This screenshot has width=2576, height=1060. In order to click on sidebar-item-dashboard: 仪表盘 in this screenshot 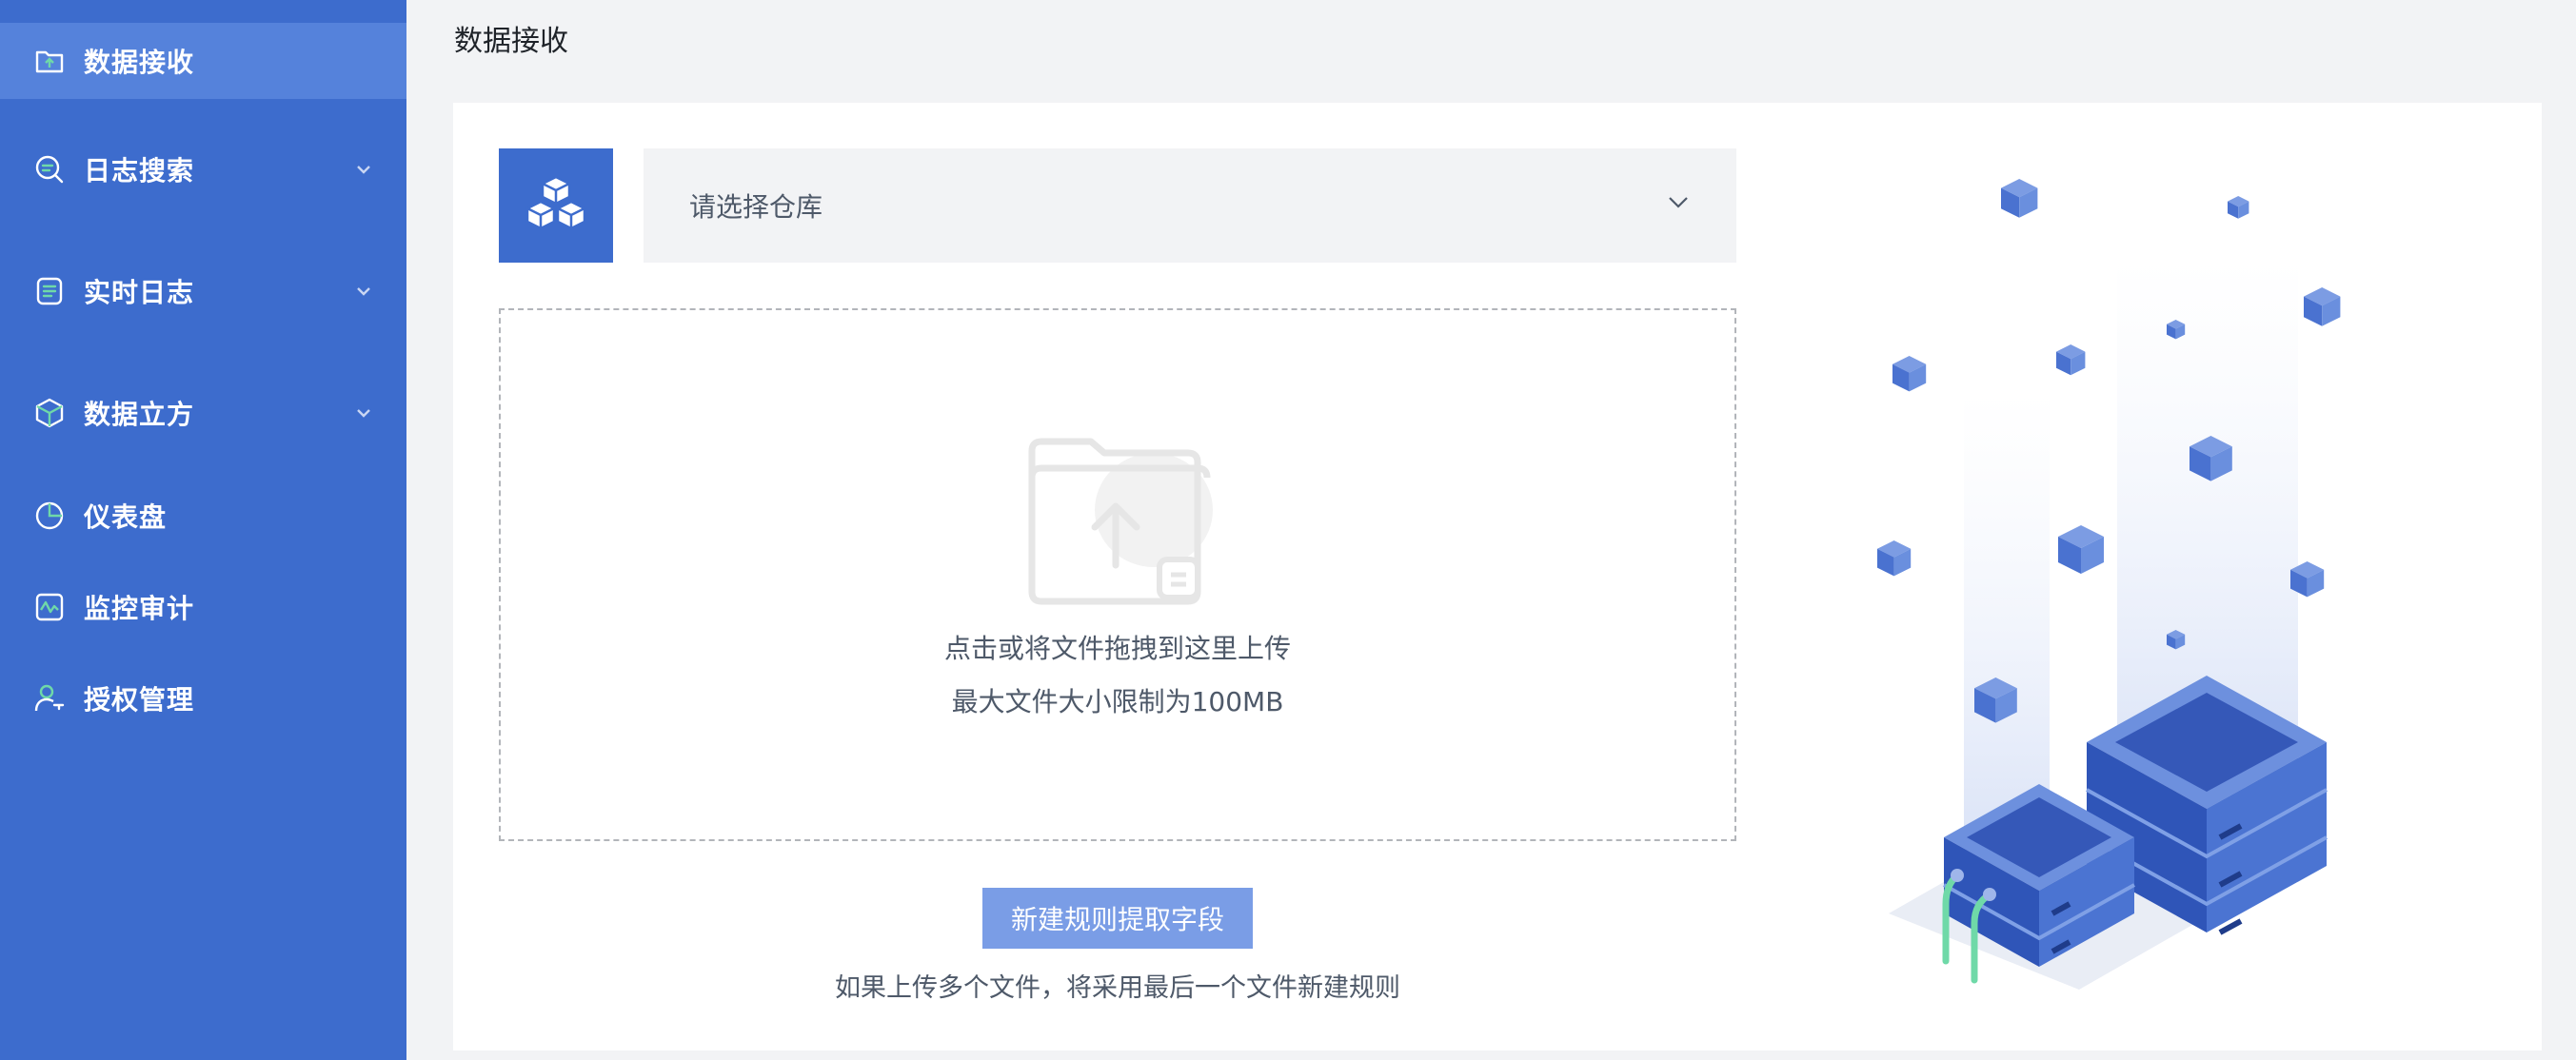, I will do `click(203, 516)`.